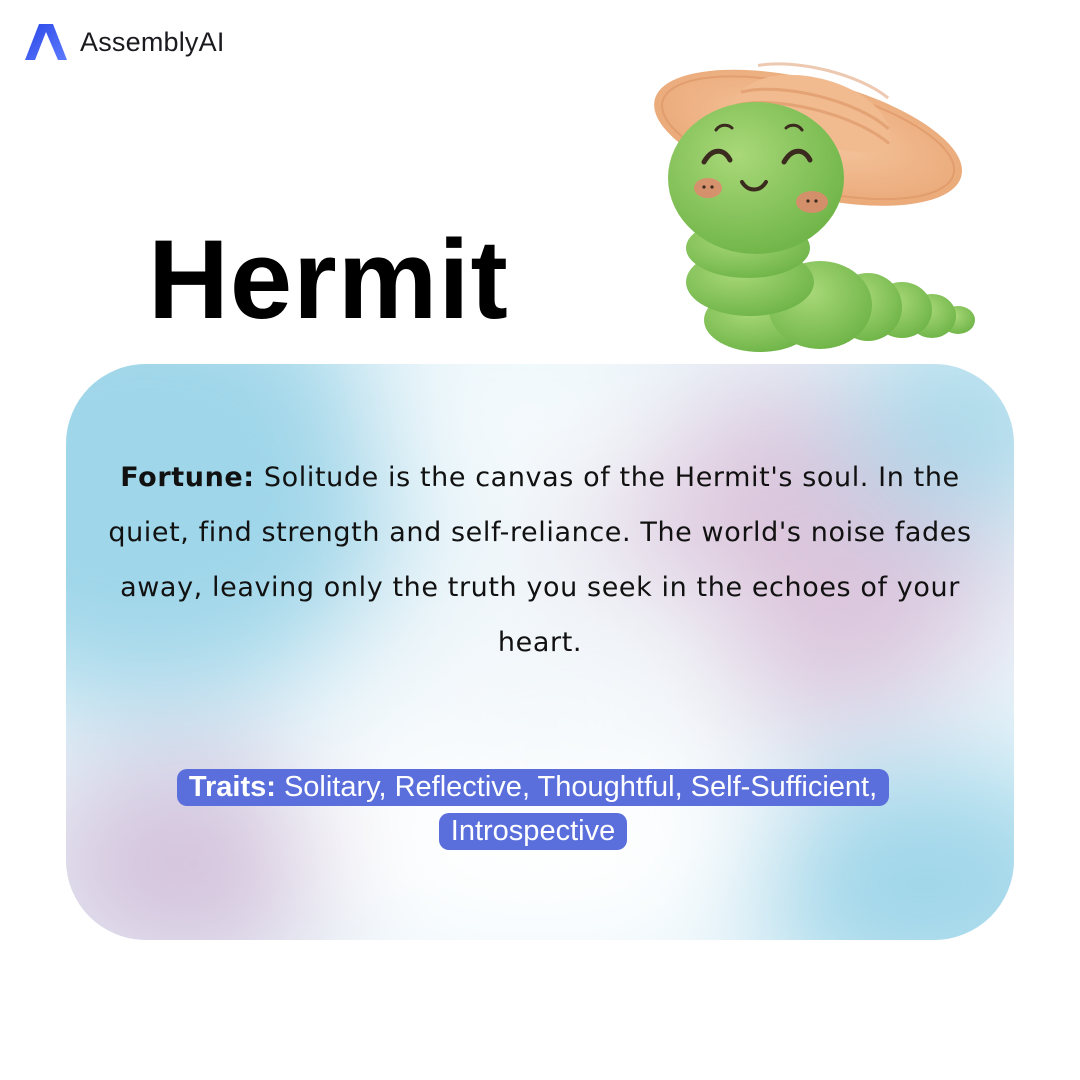 The image size is (1080, 1080). Describe the element at coordinates (232, 787) in the screenshot. I see `traits-label: Traits:` at that location.